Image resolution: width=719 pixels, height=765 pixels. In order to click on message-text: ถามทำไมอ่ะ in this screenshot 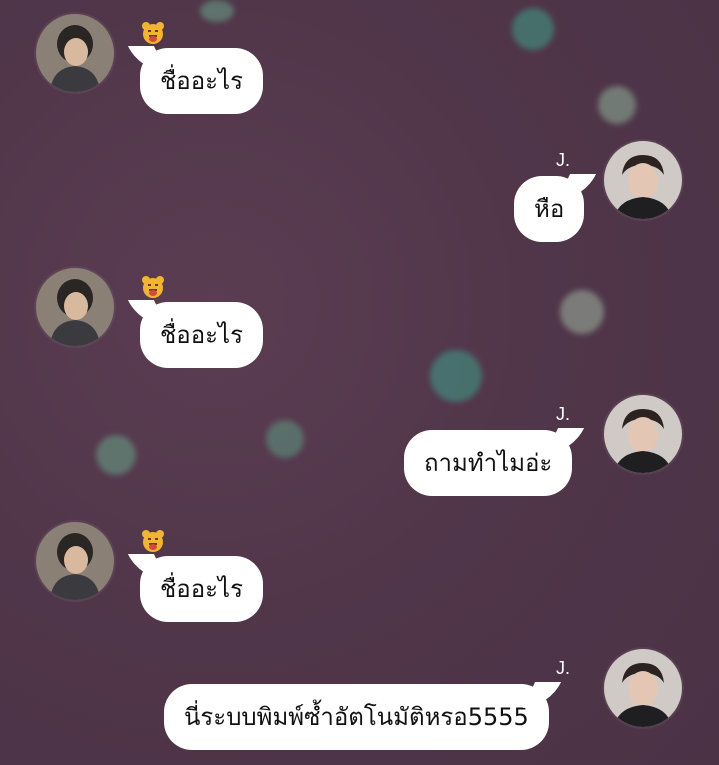, I will do `click(488, 463)`.